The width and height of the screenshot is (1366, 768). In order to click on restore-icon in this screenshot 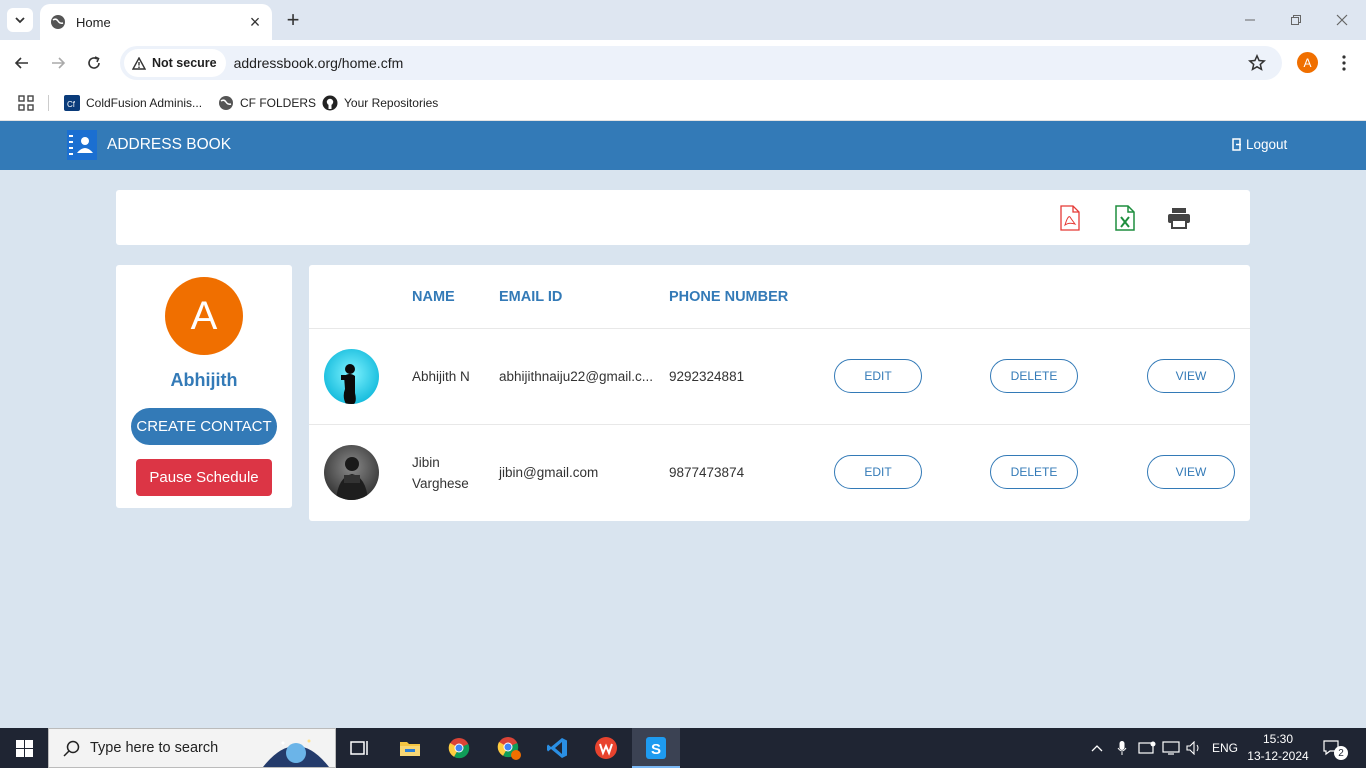, I will do `click(1296, 20)`.